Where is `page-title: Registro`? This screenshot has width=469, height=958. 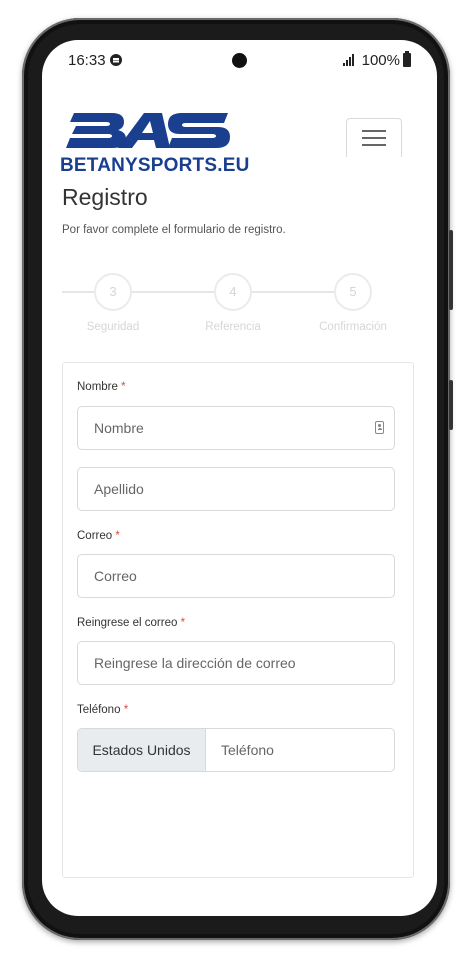 page-title: Registro is located at coordinates (105, 197).